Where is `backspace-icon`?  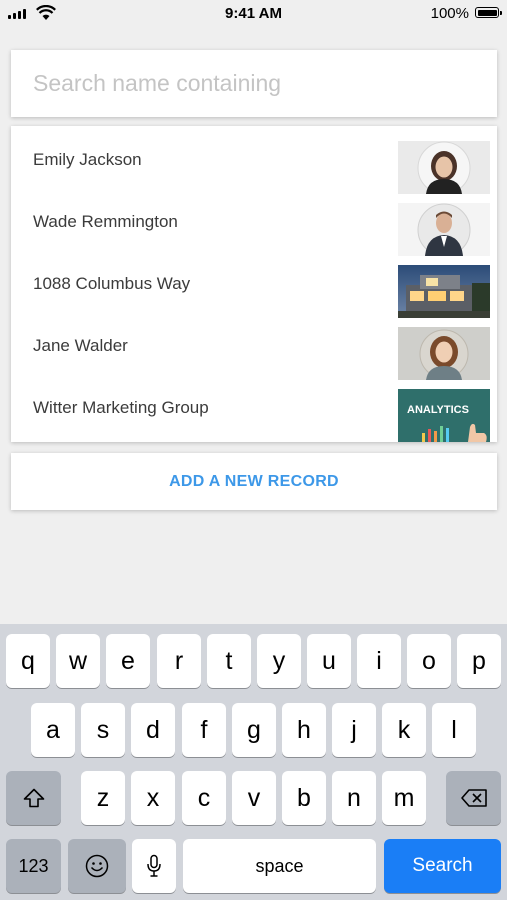
backspace-icon is located at coordinates (473, 798).